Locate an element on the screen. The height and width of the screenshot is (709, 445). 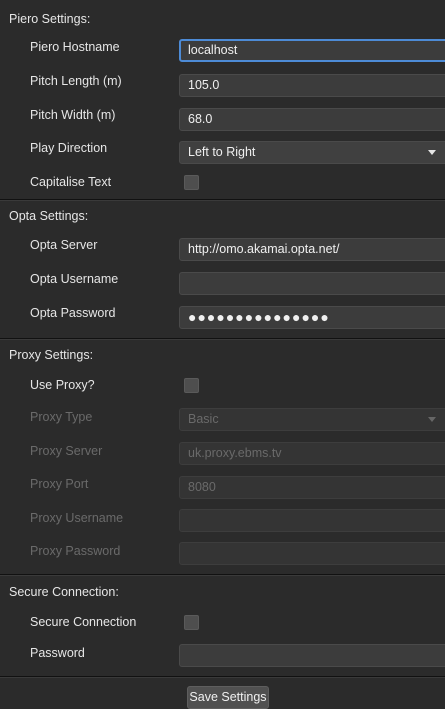
proxy-settings-title: Proxy Settings: is located at coordinates (51, 355).